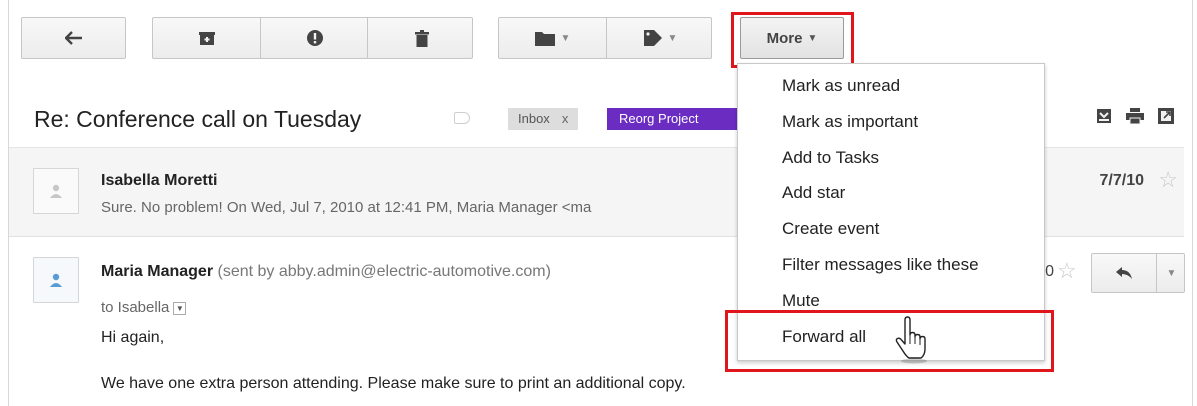 The height and width of the screenshot is (406, 1197). I want to click on tag-icon, so click(652, 38).